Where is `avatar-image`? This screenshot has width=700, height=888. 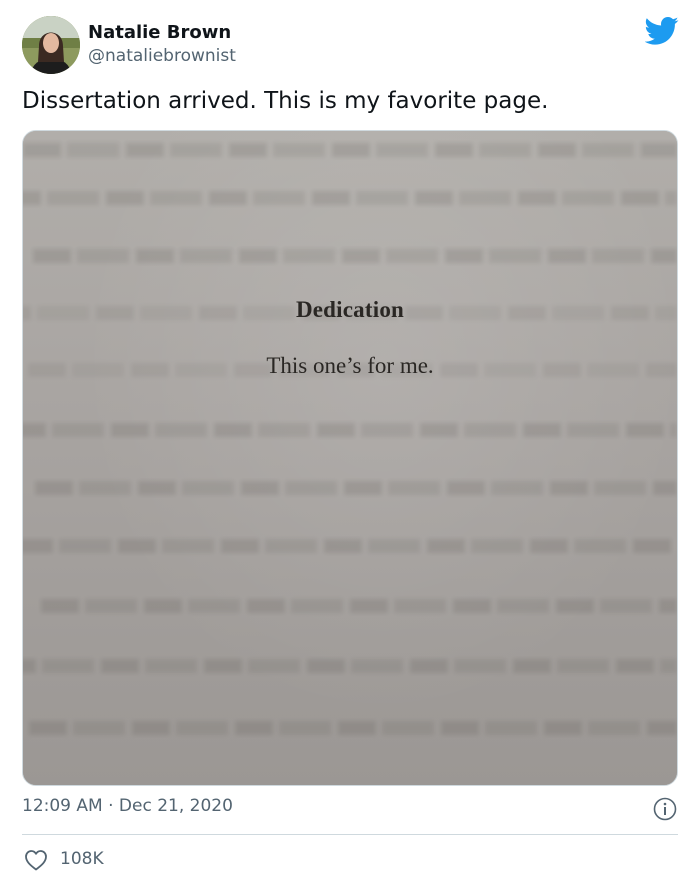
avatar-image is located at coordinates (51, 45).